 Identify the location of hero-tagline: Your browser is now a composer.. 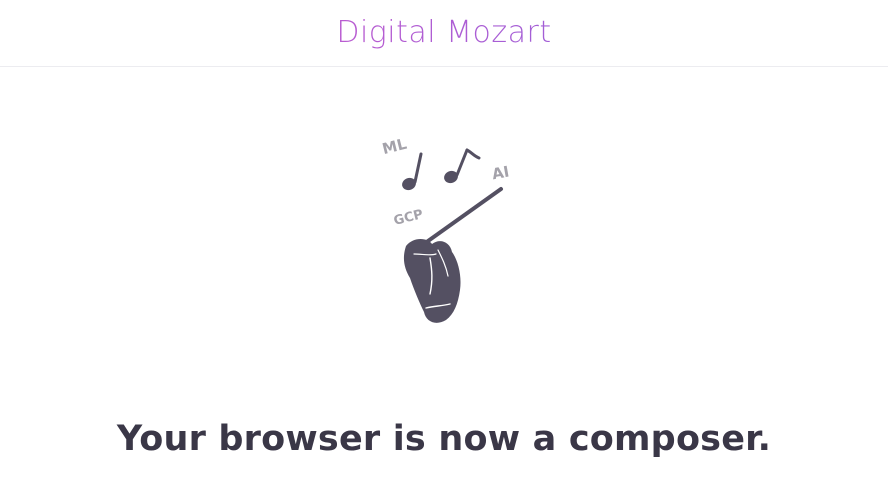
(444, 439).